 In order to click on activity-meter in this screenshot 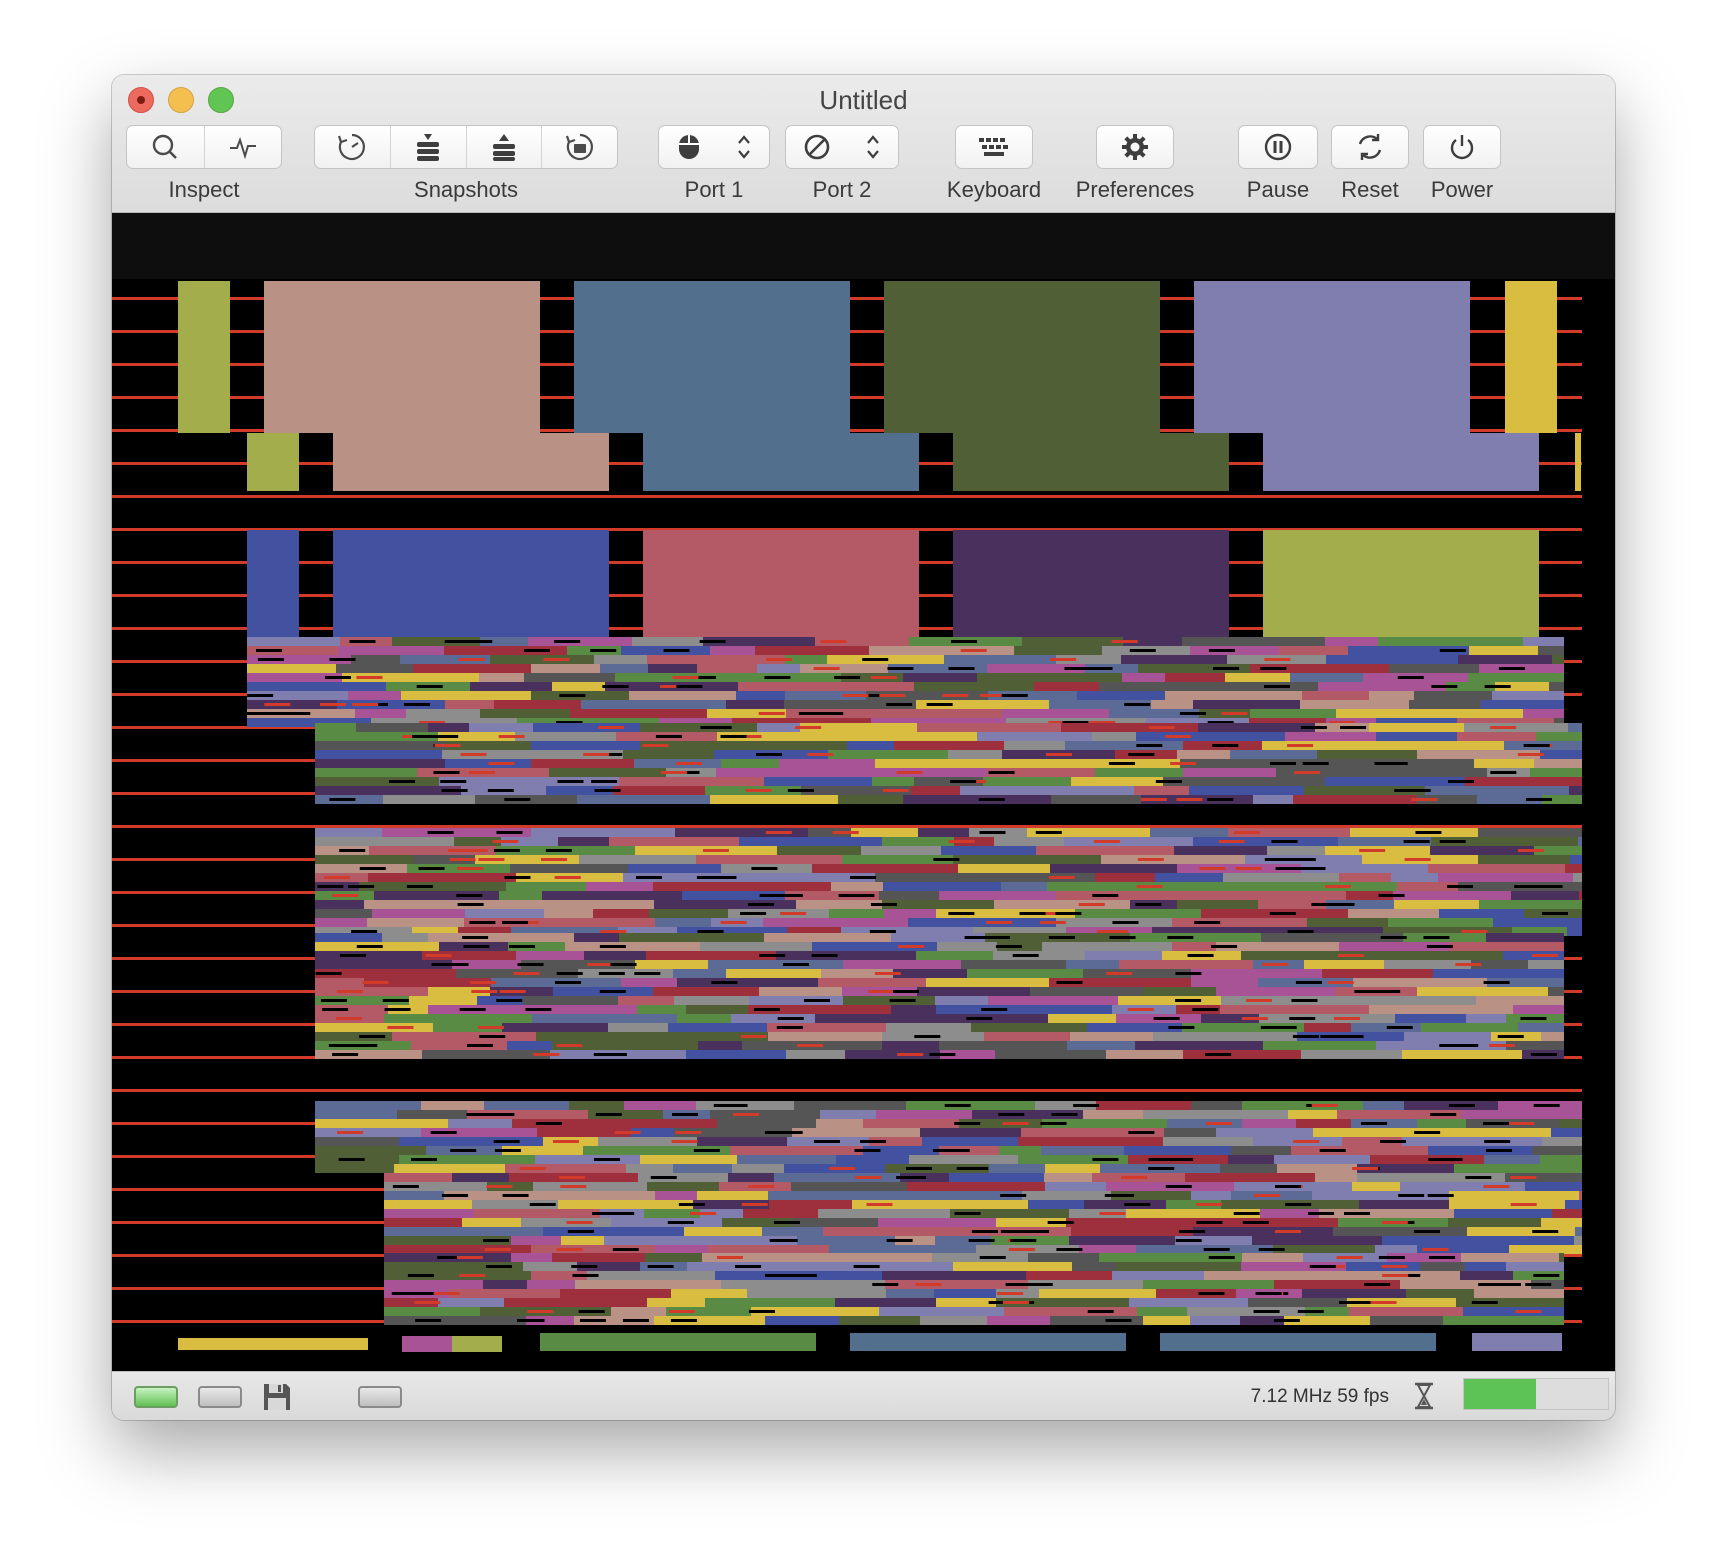, I will do `click(1536, 1394)`.